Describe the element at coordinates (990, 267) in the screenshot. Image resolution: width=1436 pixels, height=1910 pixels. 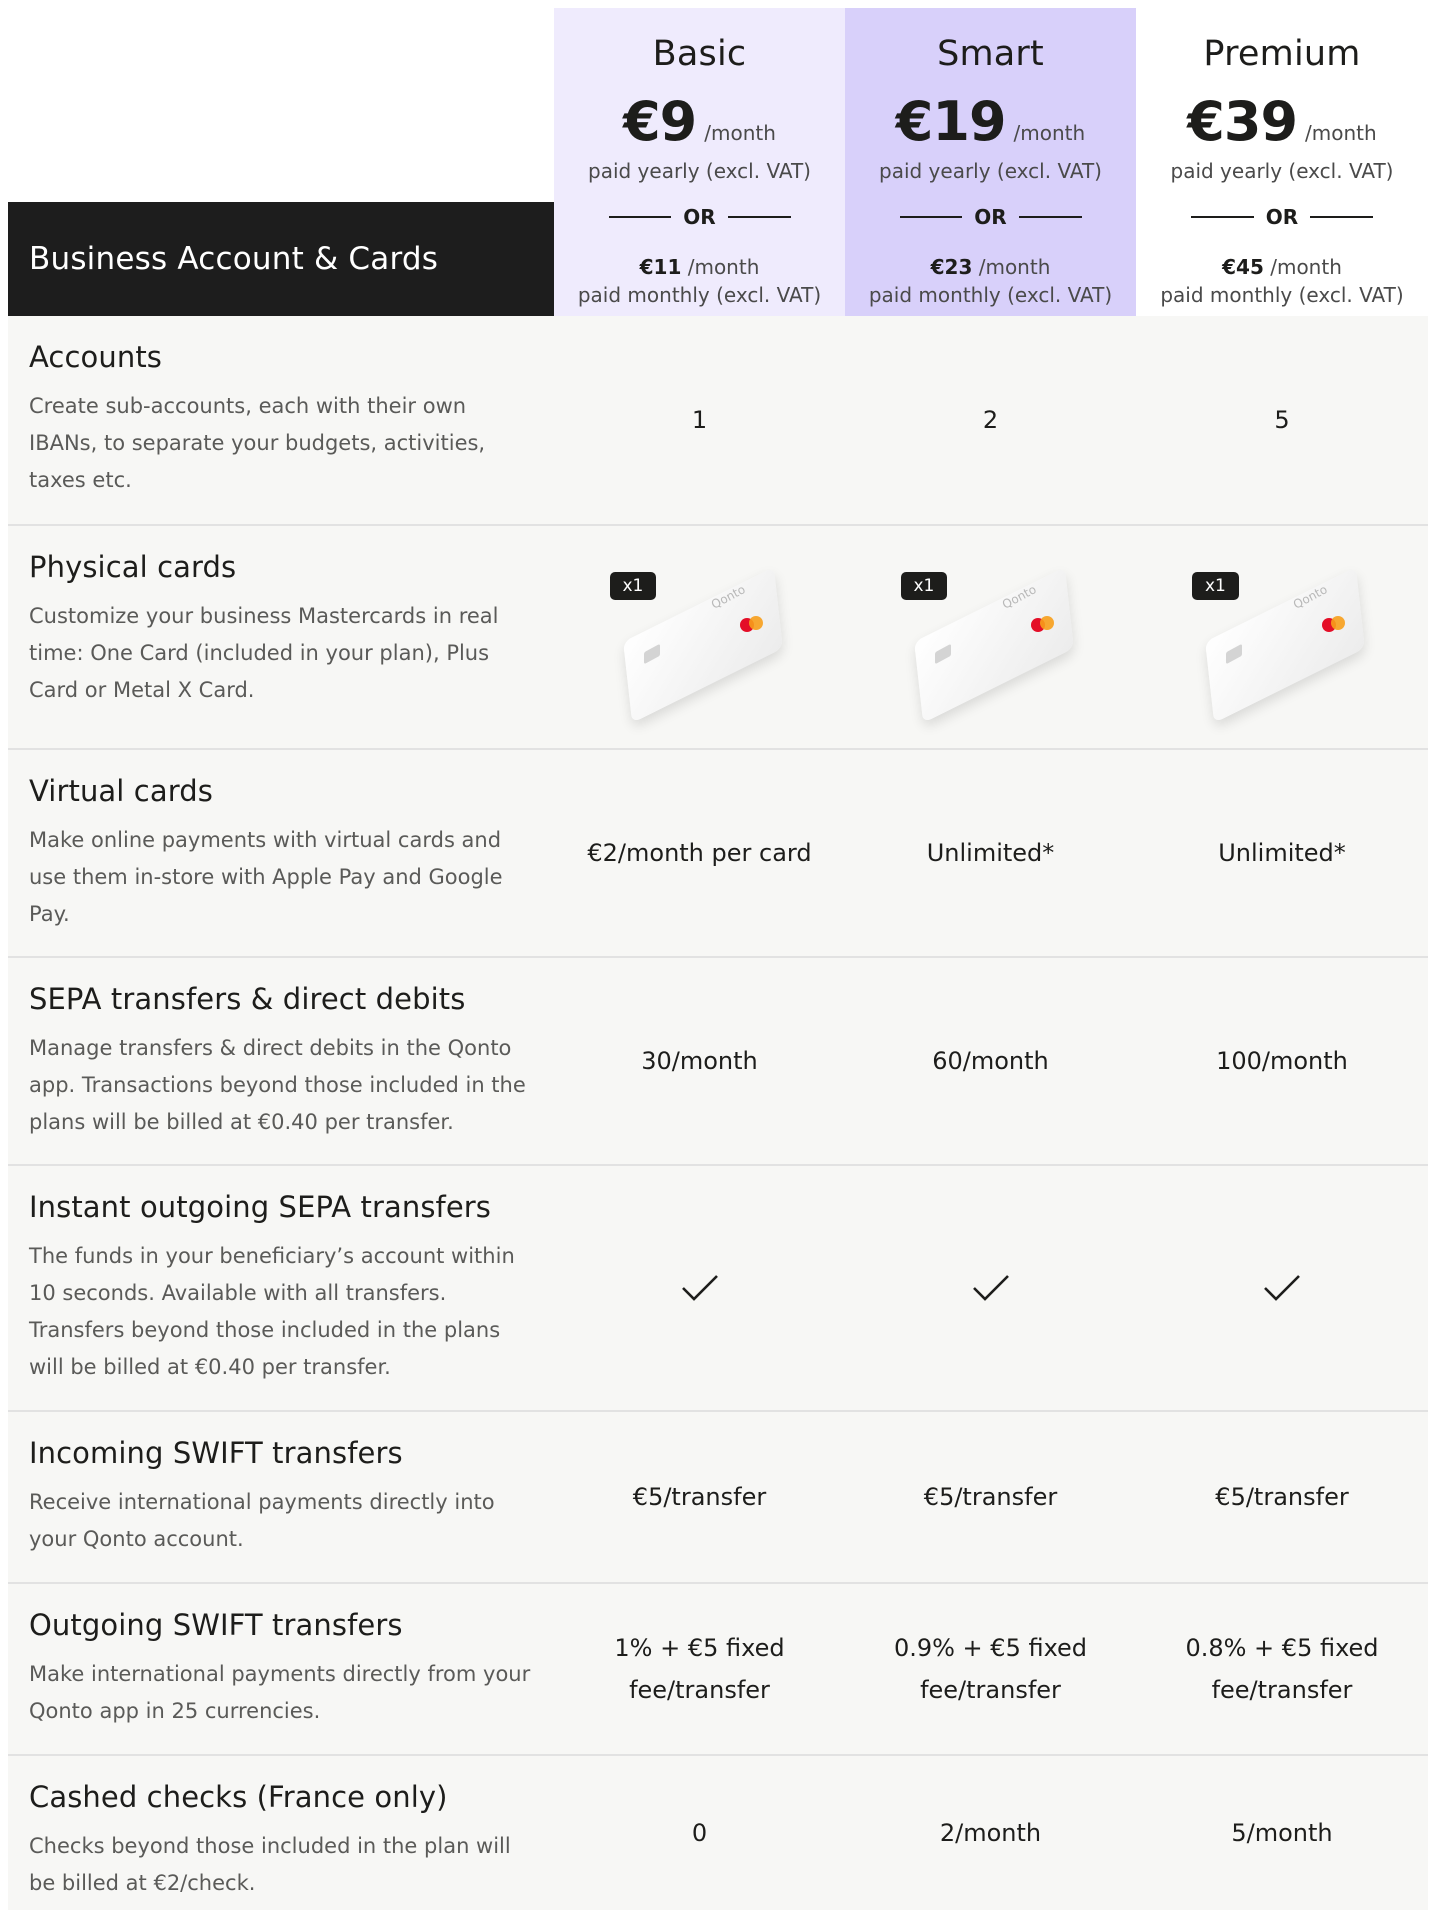
I see `monthly-price: €23 /month` at that location.